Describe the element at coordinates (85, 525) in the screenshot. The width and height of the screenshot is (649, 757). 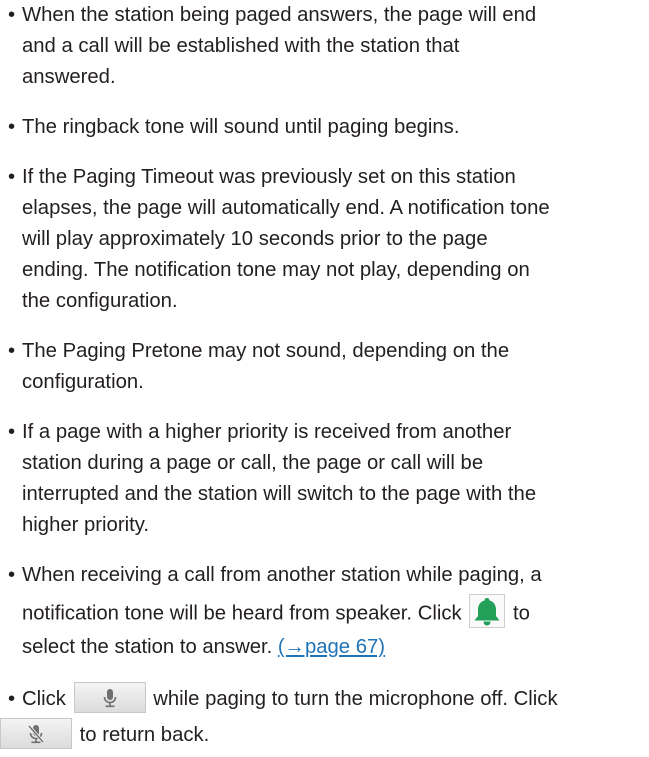
I see `text-line: higher priority.` at that location.